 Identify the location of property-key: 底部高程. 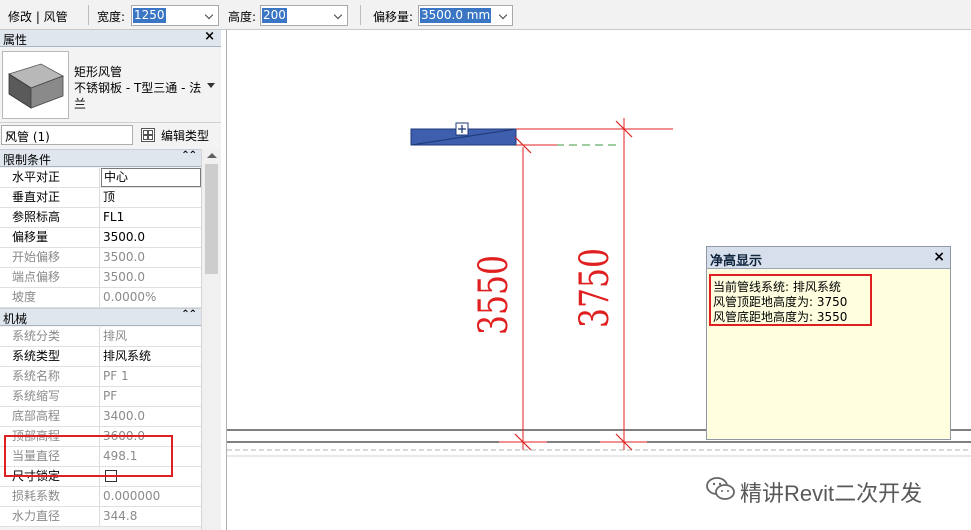
(50, 416).